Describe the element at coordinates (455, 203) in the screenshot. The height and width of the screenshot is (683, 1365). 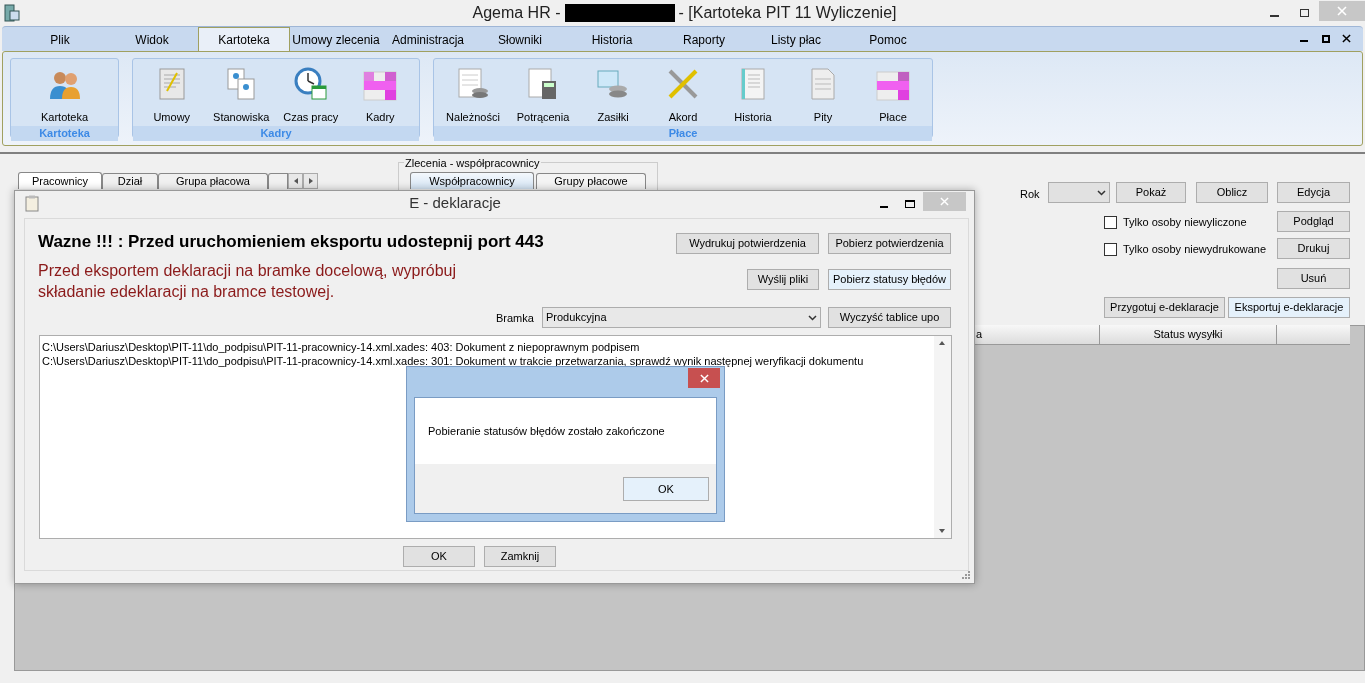
I see `dialog-title: E - deklaracje` at that location.